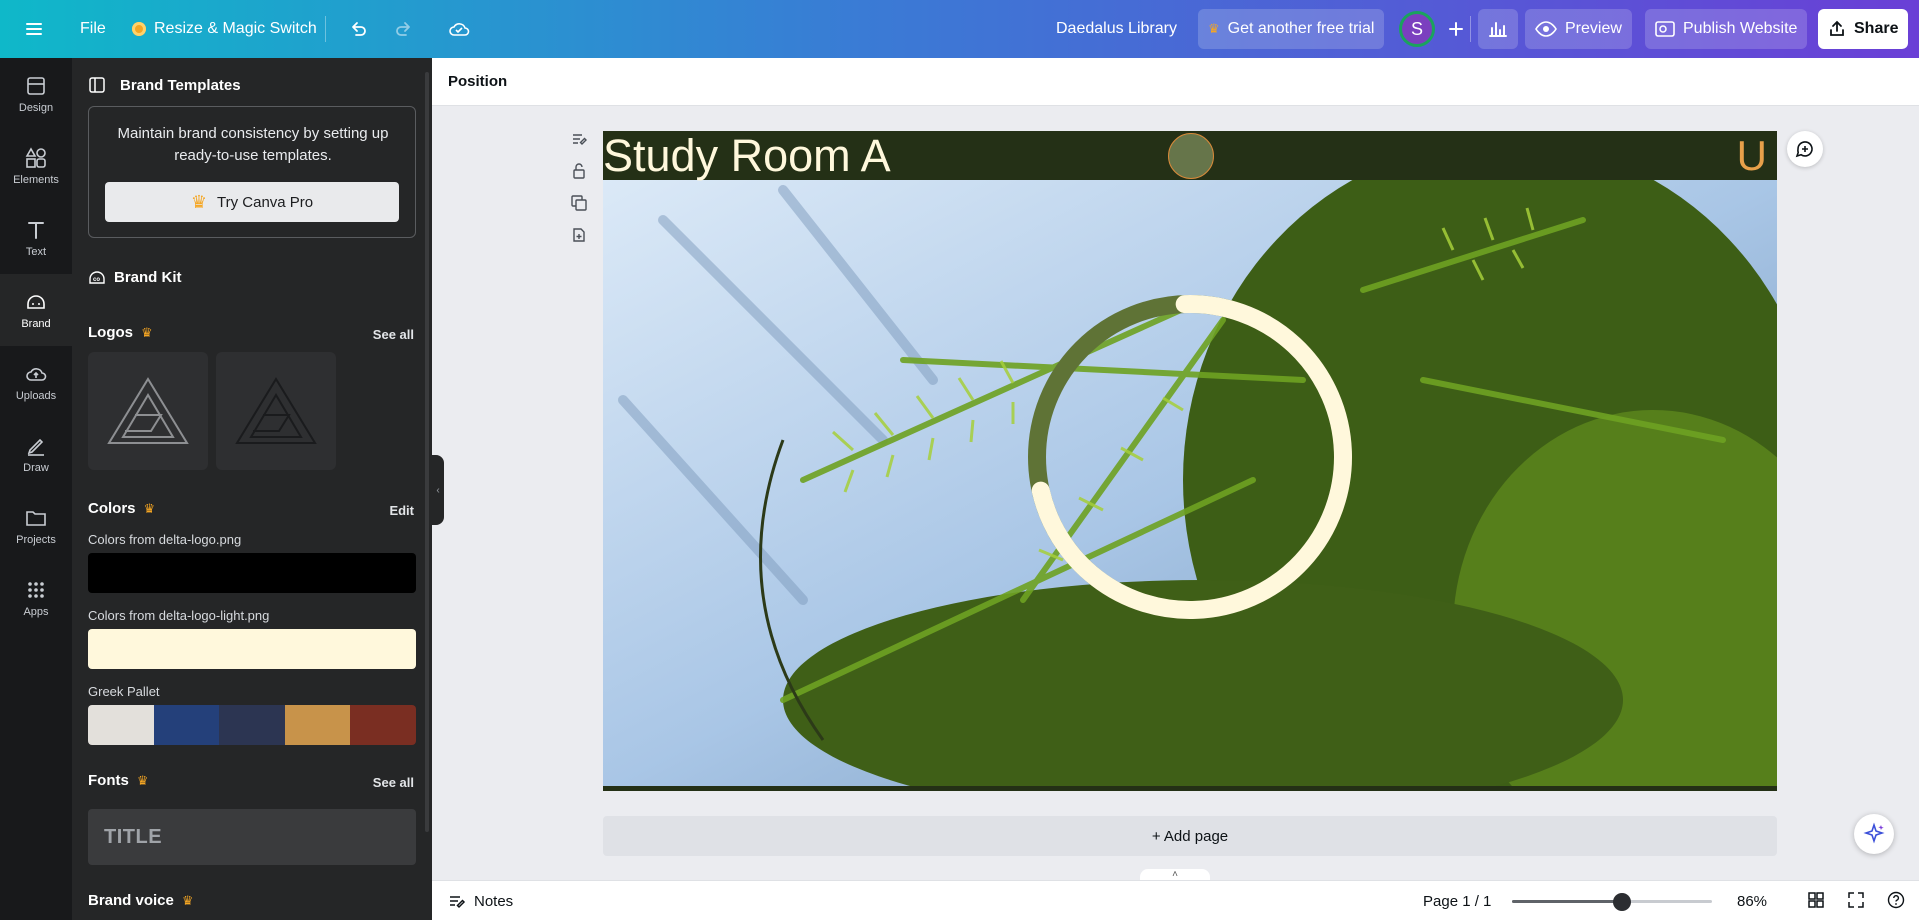 Image resolution: width=1919 pixels, height=920 pixels. I want to click on rail-item-projects: Projects, so click(36, 526).